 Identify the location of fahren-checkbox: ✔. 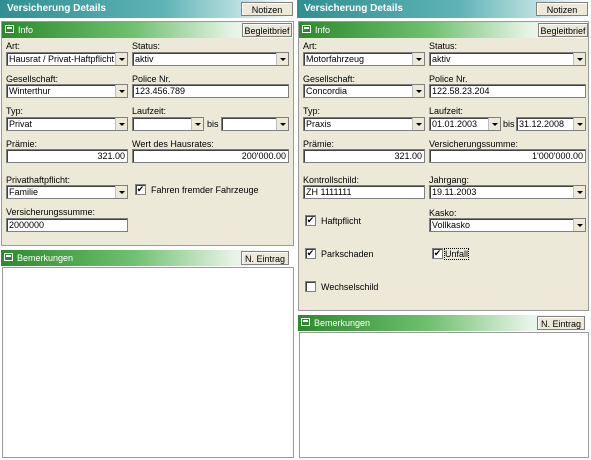
(140, 189).